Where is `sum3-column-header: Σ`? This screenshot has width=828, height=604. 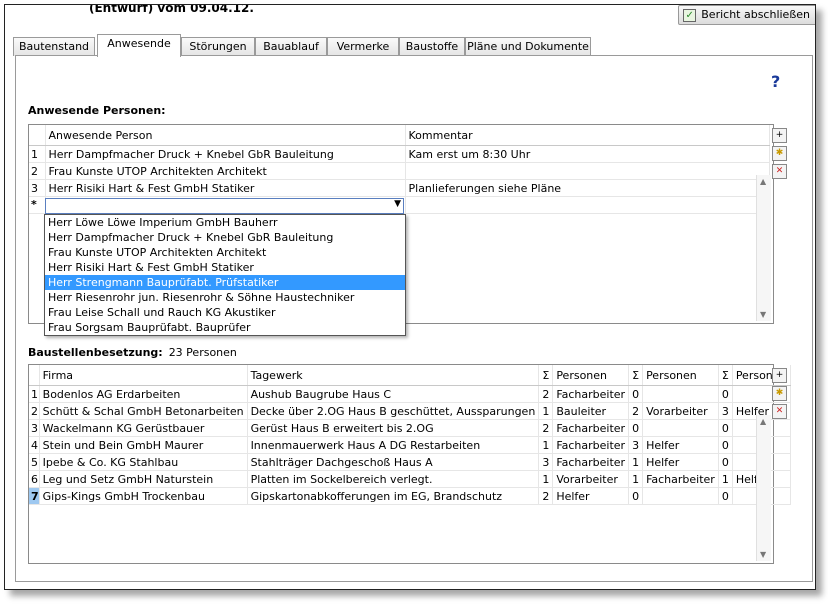 sum3-column-header: Σ is located at coordinates (725, 375).